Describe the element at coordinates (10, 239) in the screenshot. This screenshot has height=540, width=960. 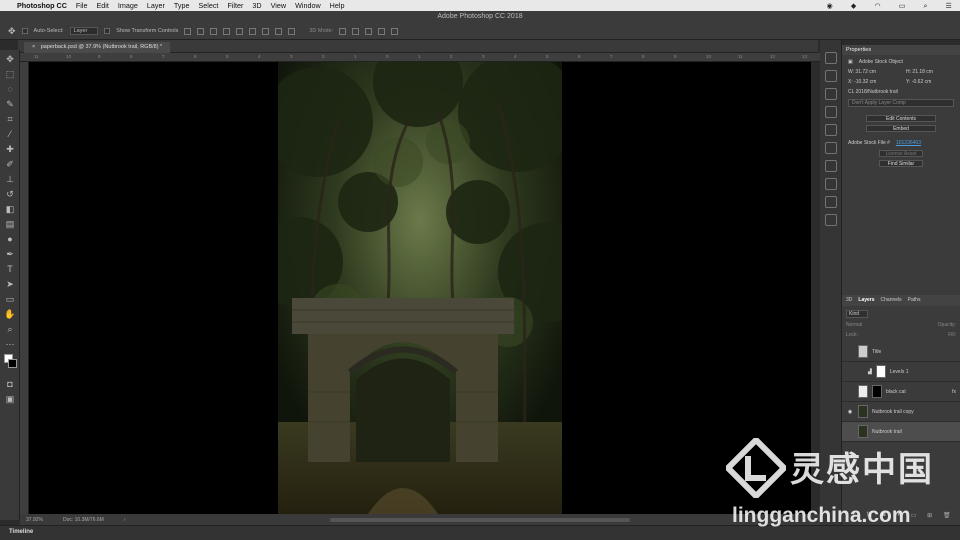
I see `dodge-tool-icon: ●` at that location.